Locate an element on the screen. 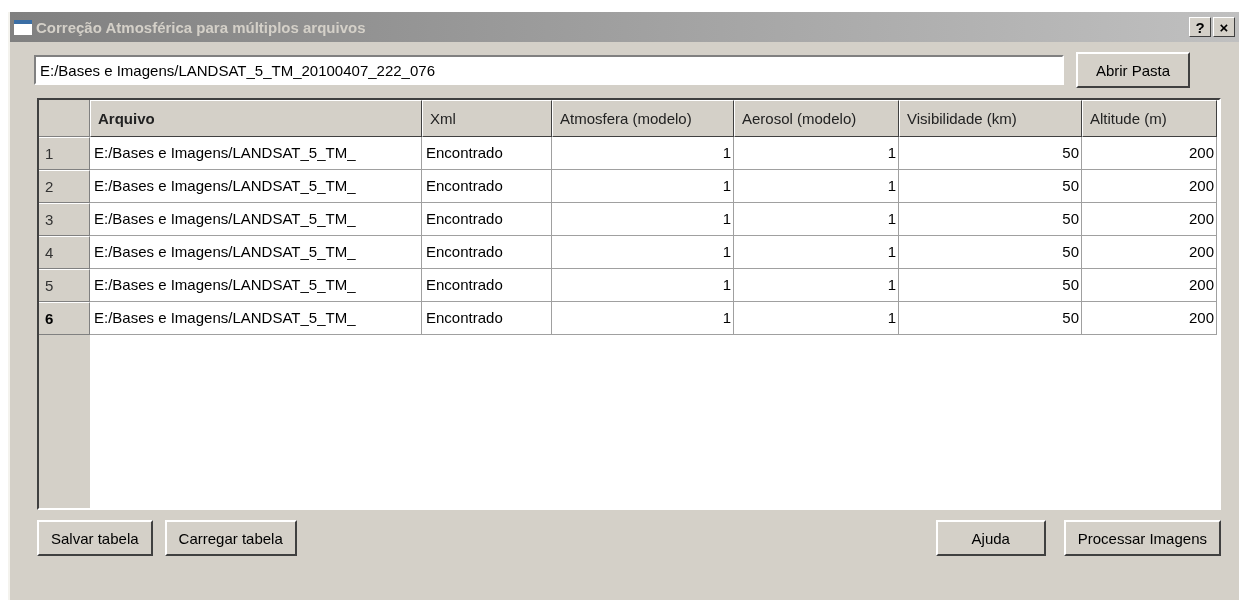 This screenshot has width=1239, height=600. corner-header is located at coordinates (64, 118).